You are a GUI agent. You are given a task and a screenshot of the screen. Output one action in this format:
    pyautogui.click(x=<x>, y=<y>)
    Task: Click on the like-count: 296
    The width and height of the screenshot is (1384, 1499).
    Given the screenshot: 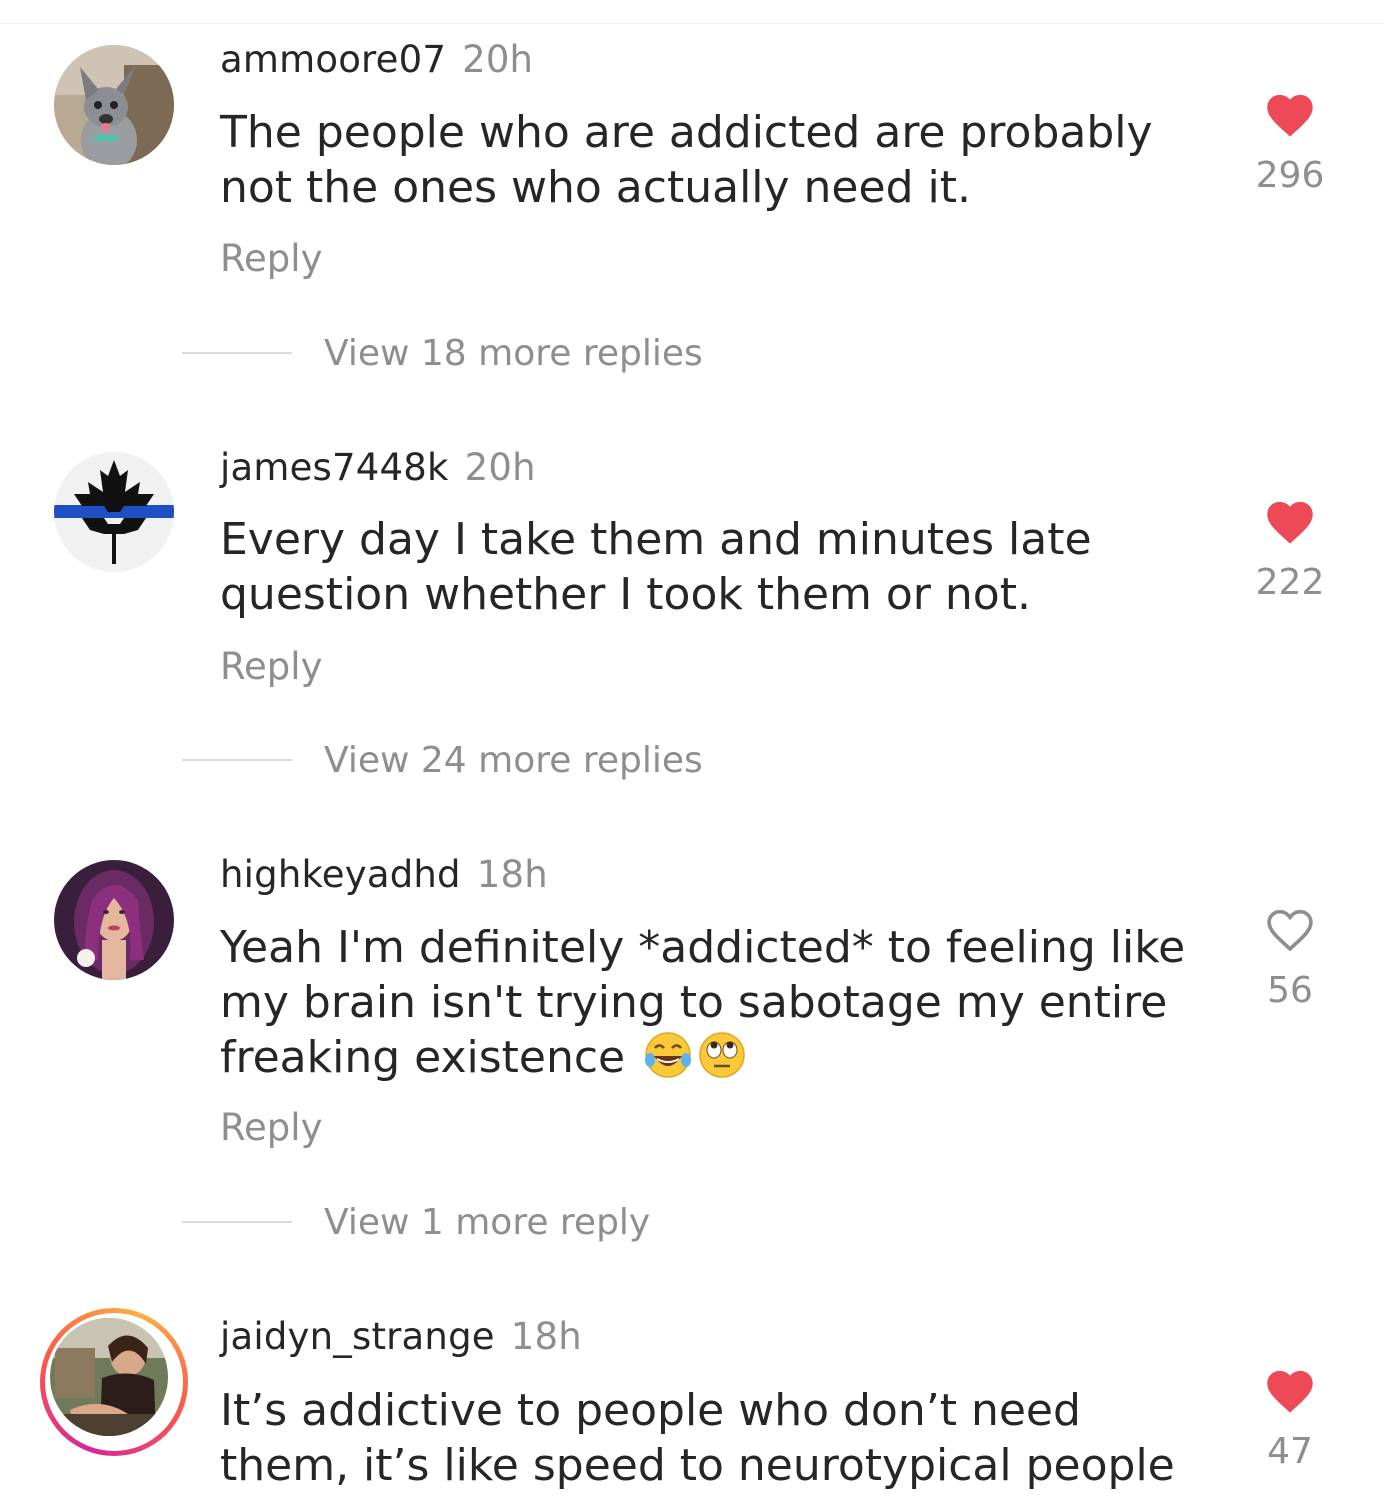 What is the action you would take?
    pyautogui.click(x=1290, y=175)
    